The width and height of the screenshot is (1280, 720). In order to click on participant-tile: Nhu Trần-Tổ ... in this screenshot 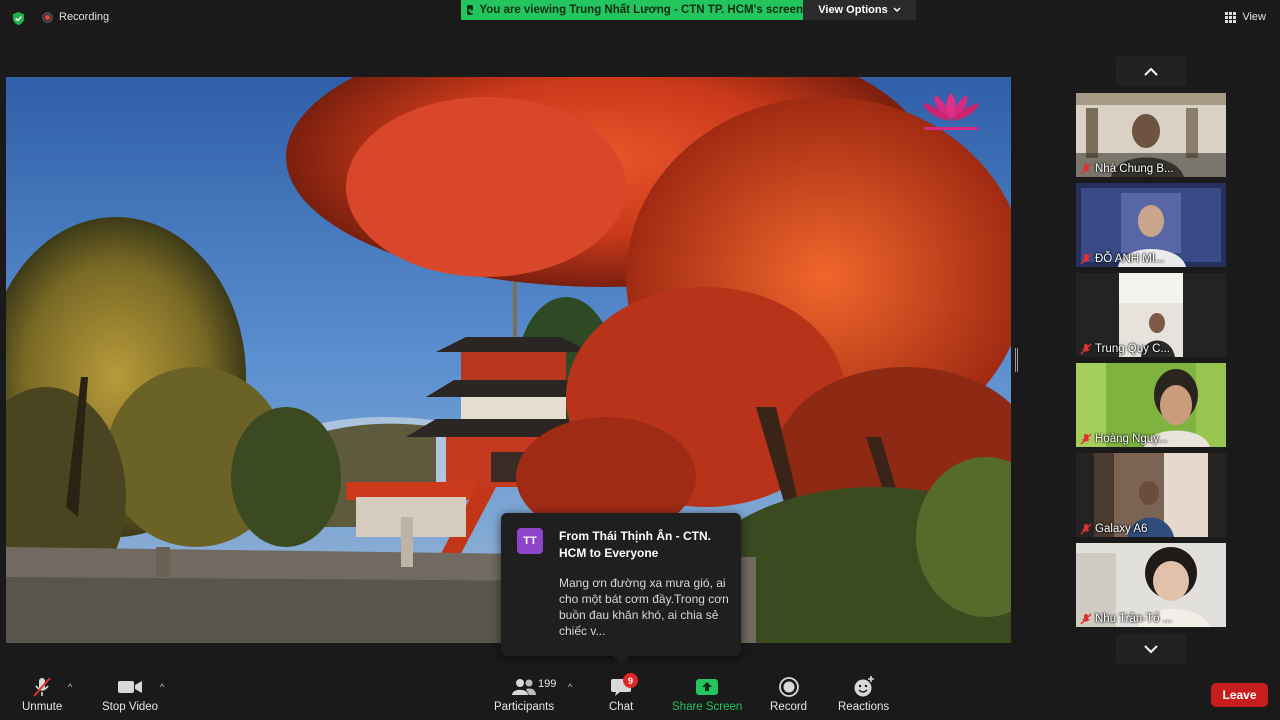, I will do `click(1151, 585)`.